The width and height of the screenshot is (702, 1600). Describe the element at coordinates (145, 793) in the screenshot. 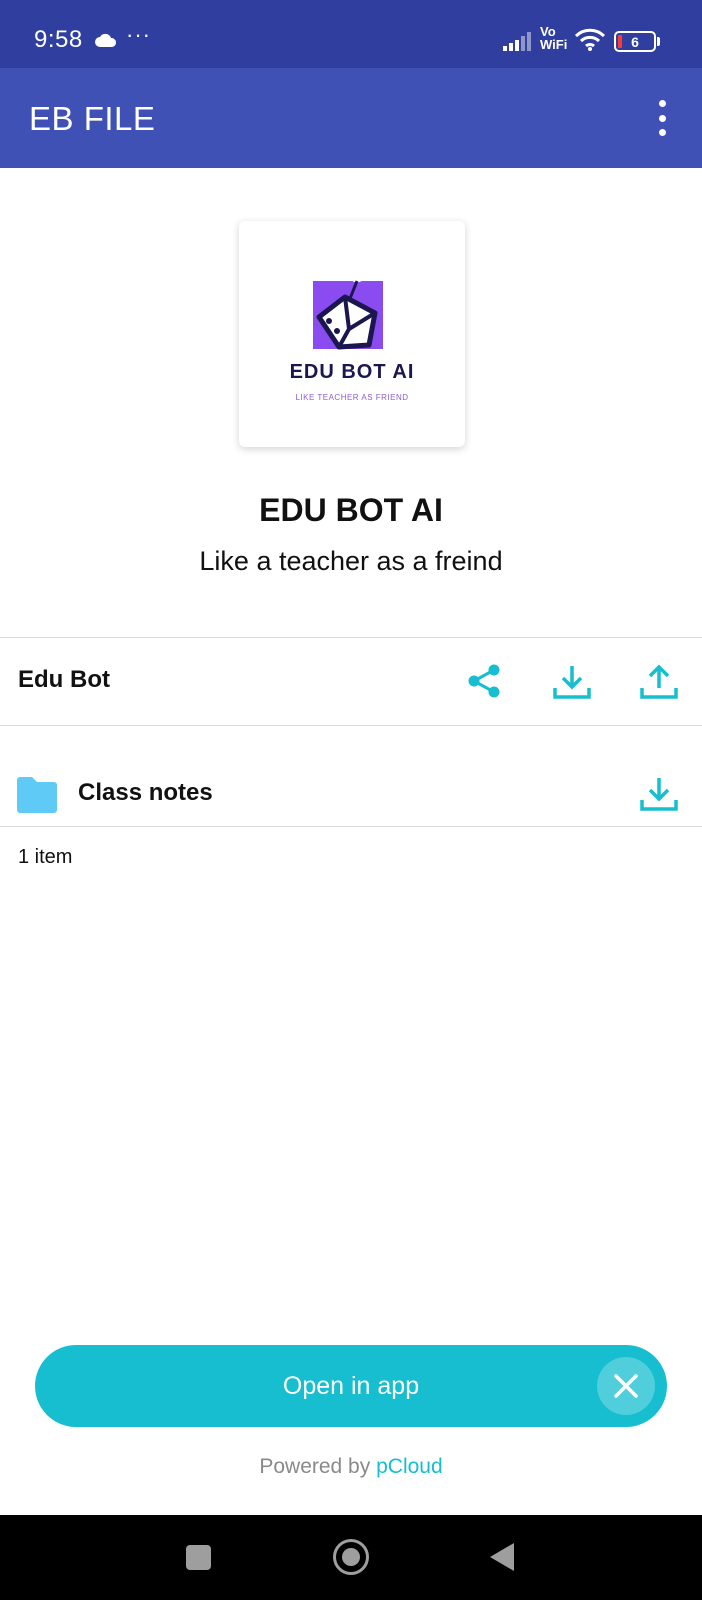

I see `folder-name: Class notes` at that location.